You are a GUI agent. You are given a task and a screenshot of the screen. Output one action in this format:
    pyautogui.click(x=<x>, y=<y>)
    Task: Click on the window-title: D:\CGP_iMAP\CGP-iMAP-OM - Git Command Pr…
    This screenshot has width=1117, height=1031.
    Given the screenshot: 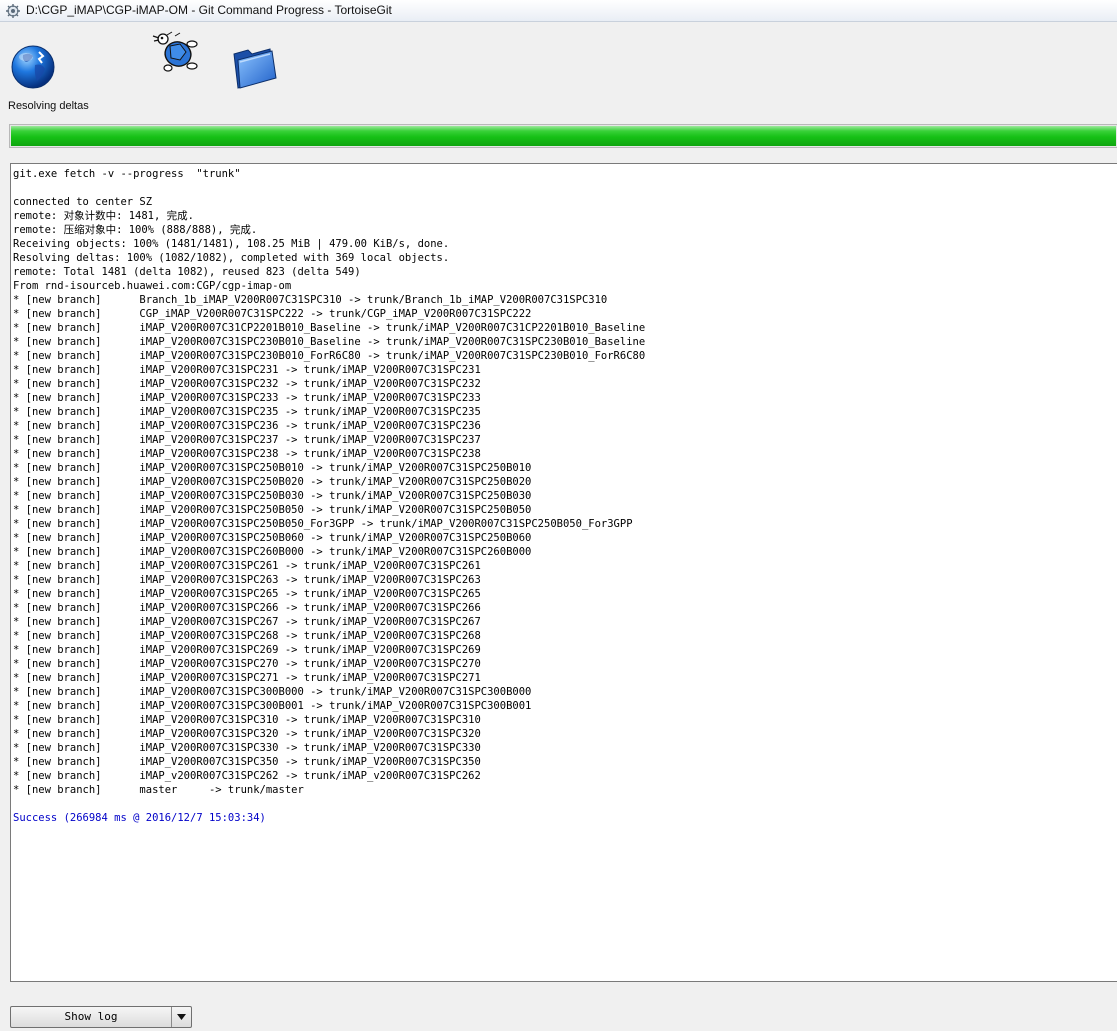 What is the action you would take?
    pyautogui.click(x=209, y=10)
    